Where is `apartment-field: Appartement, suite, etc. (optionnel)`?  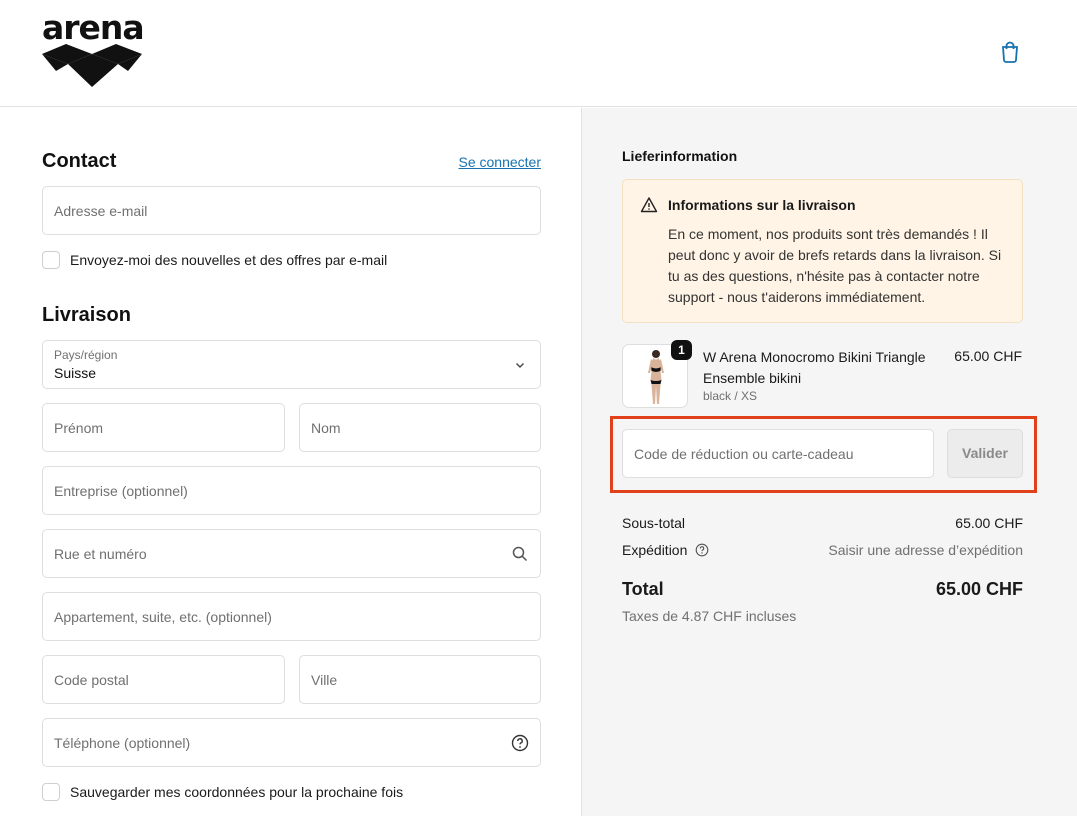 apartment-field: Appartement, suite, etc. (optionnel) is located at coordinates (291, 616).